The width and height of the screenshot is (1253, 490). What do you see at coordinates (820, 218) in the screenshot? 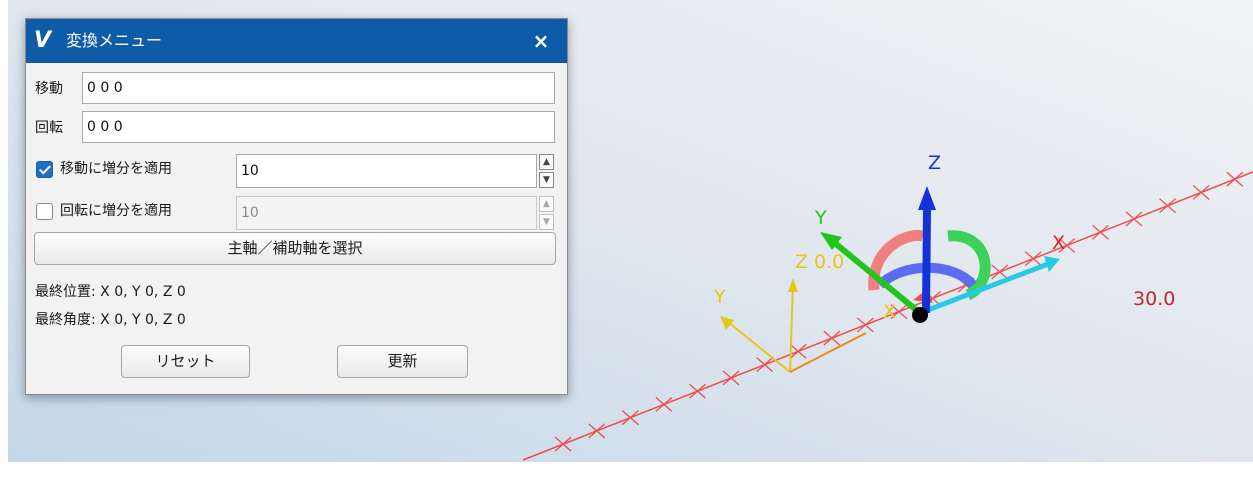
I see `y-axis-label: Y` at bounding box center [820, 218].